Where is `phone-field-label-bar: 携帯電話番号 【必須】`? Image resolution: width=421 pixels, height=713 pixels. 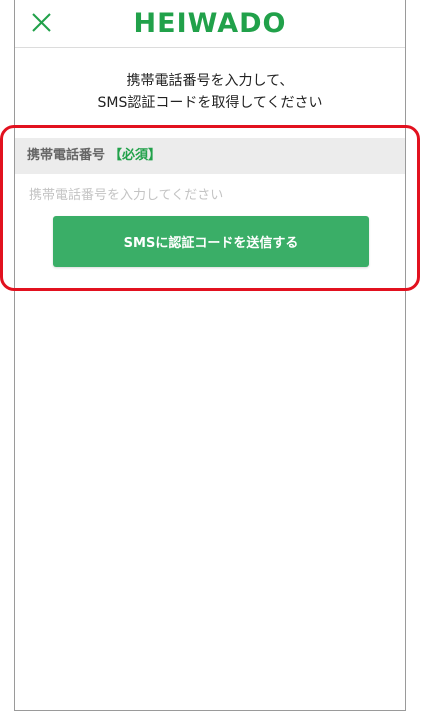 phone-field-label-bar: 携帯電話番号 【必須】 is located at coordinates (210, 156).